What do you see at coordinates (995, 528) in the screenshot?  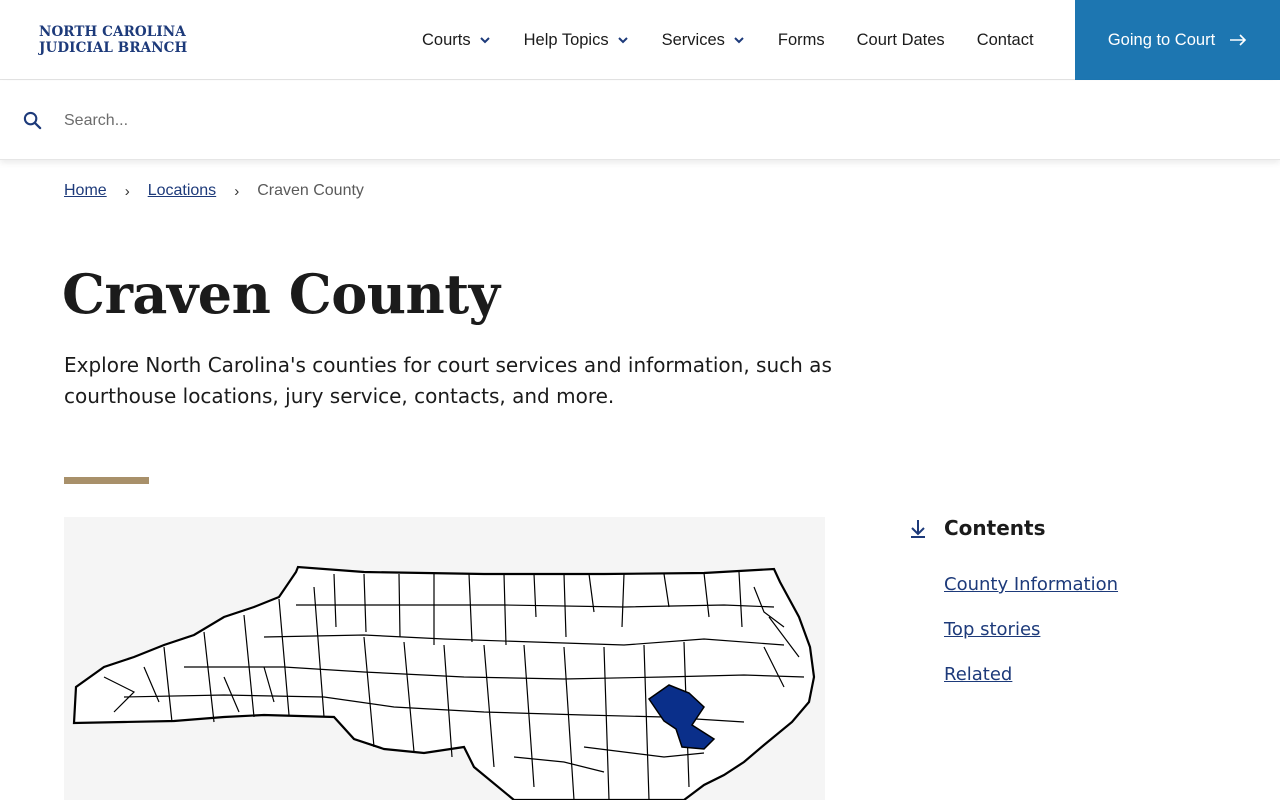 I see `contents-title: Contents` at bounding box center [995, 528].